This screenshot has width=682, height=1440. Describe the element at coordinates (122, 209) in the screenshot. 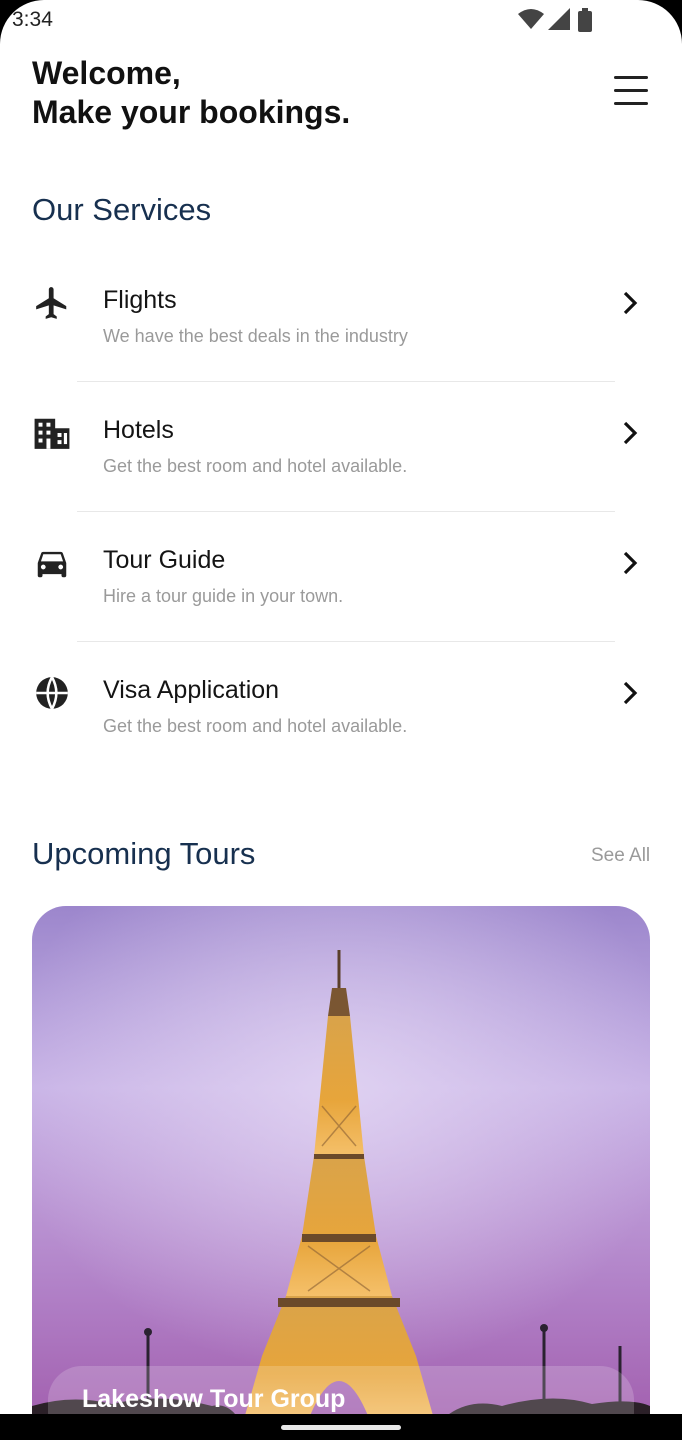

I see `services-title: Our Services` at that location.